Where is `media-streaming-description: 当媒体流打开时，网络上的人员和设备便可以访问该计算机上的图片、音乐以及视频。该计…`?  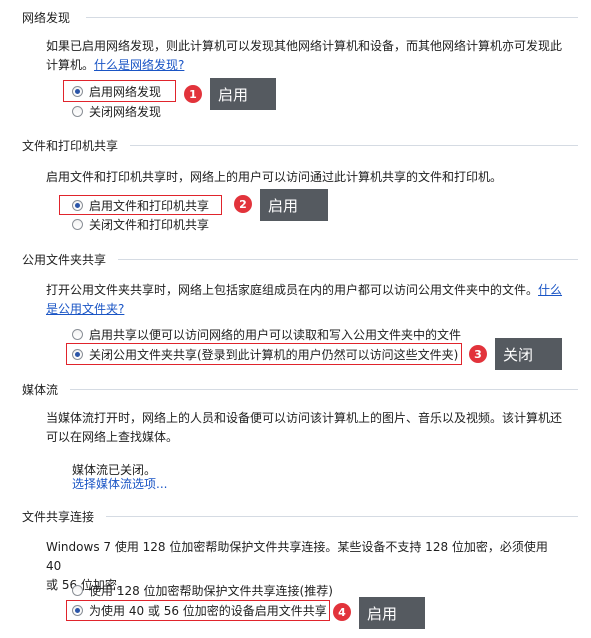
media-streaming-description: 当媒体流打开时，网络上的人员和设备便可以访问该计算机上的图片、音乐以及视频。该计… is located at coordinates (306, 428).